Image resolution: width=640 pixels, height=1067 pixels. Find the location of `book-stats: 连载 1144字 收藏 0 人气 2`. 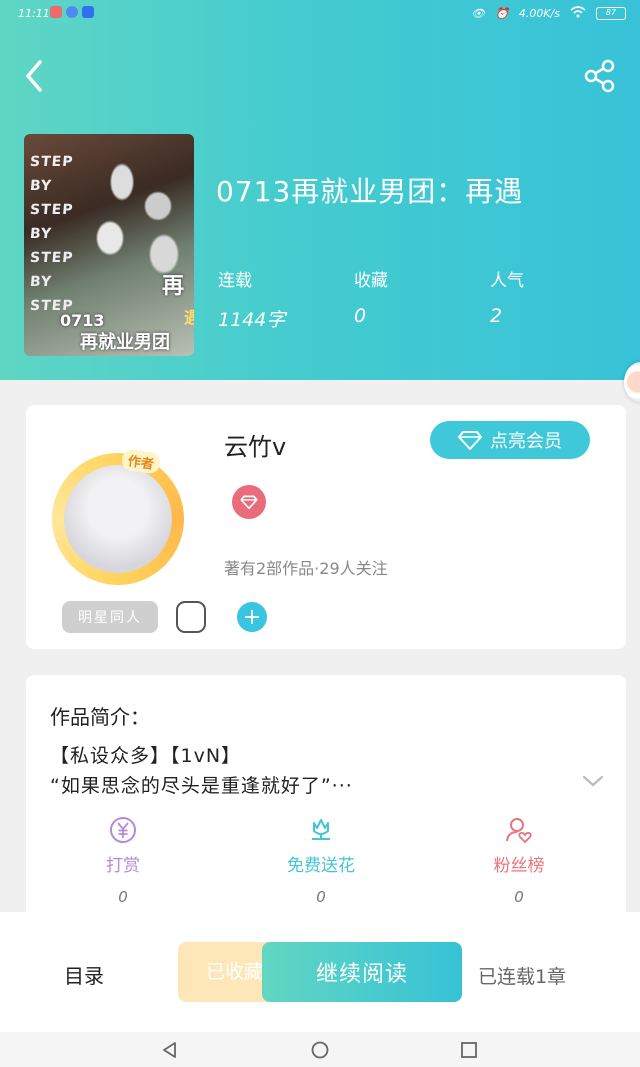

book-stats: 连载 1144字 收藏 0 人气 2 is located at coordinates (418, 299).